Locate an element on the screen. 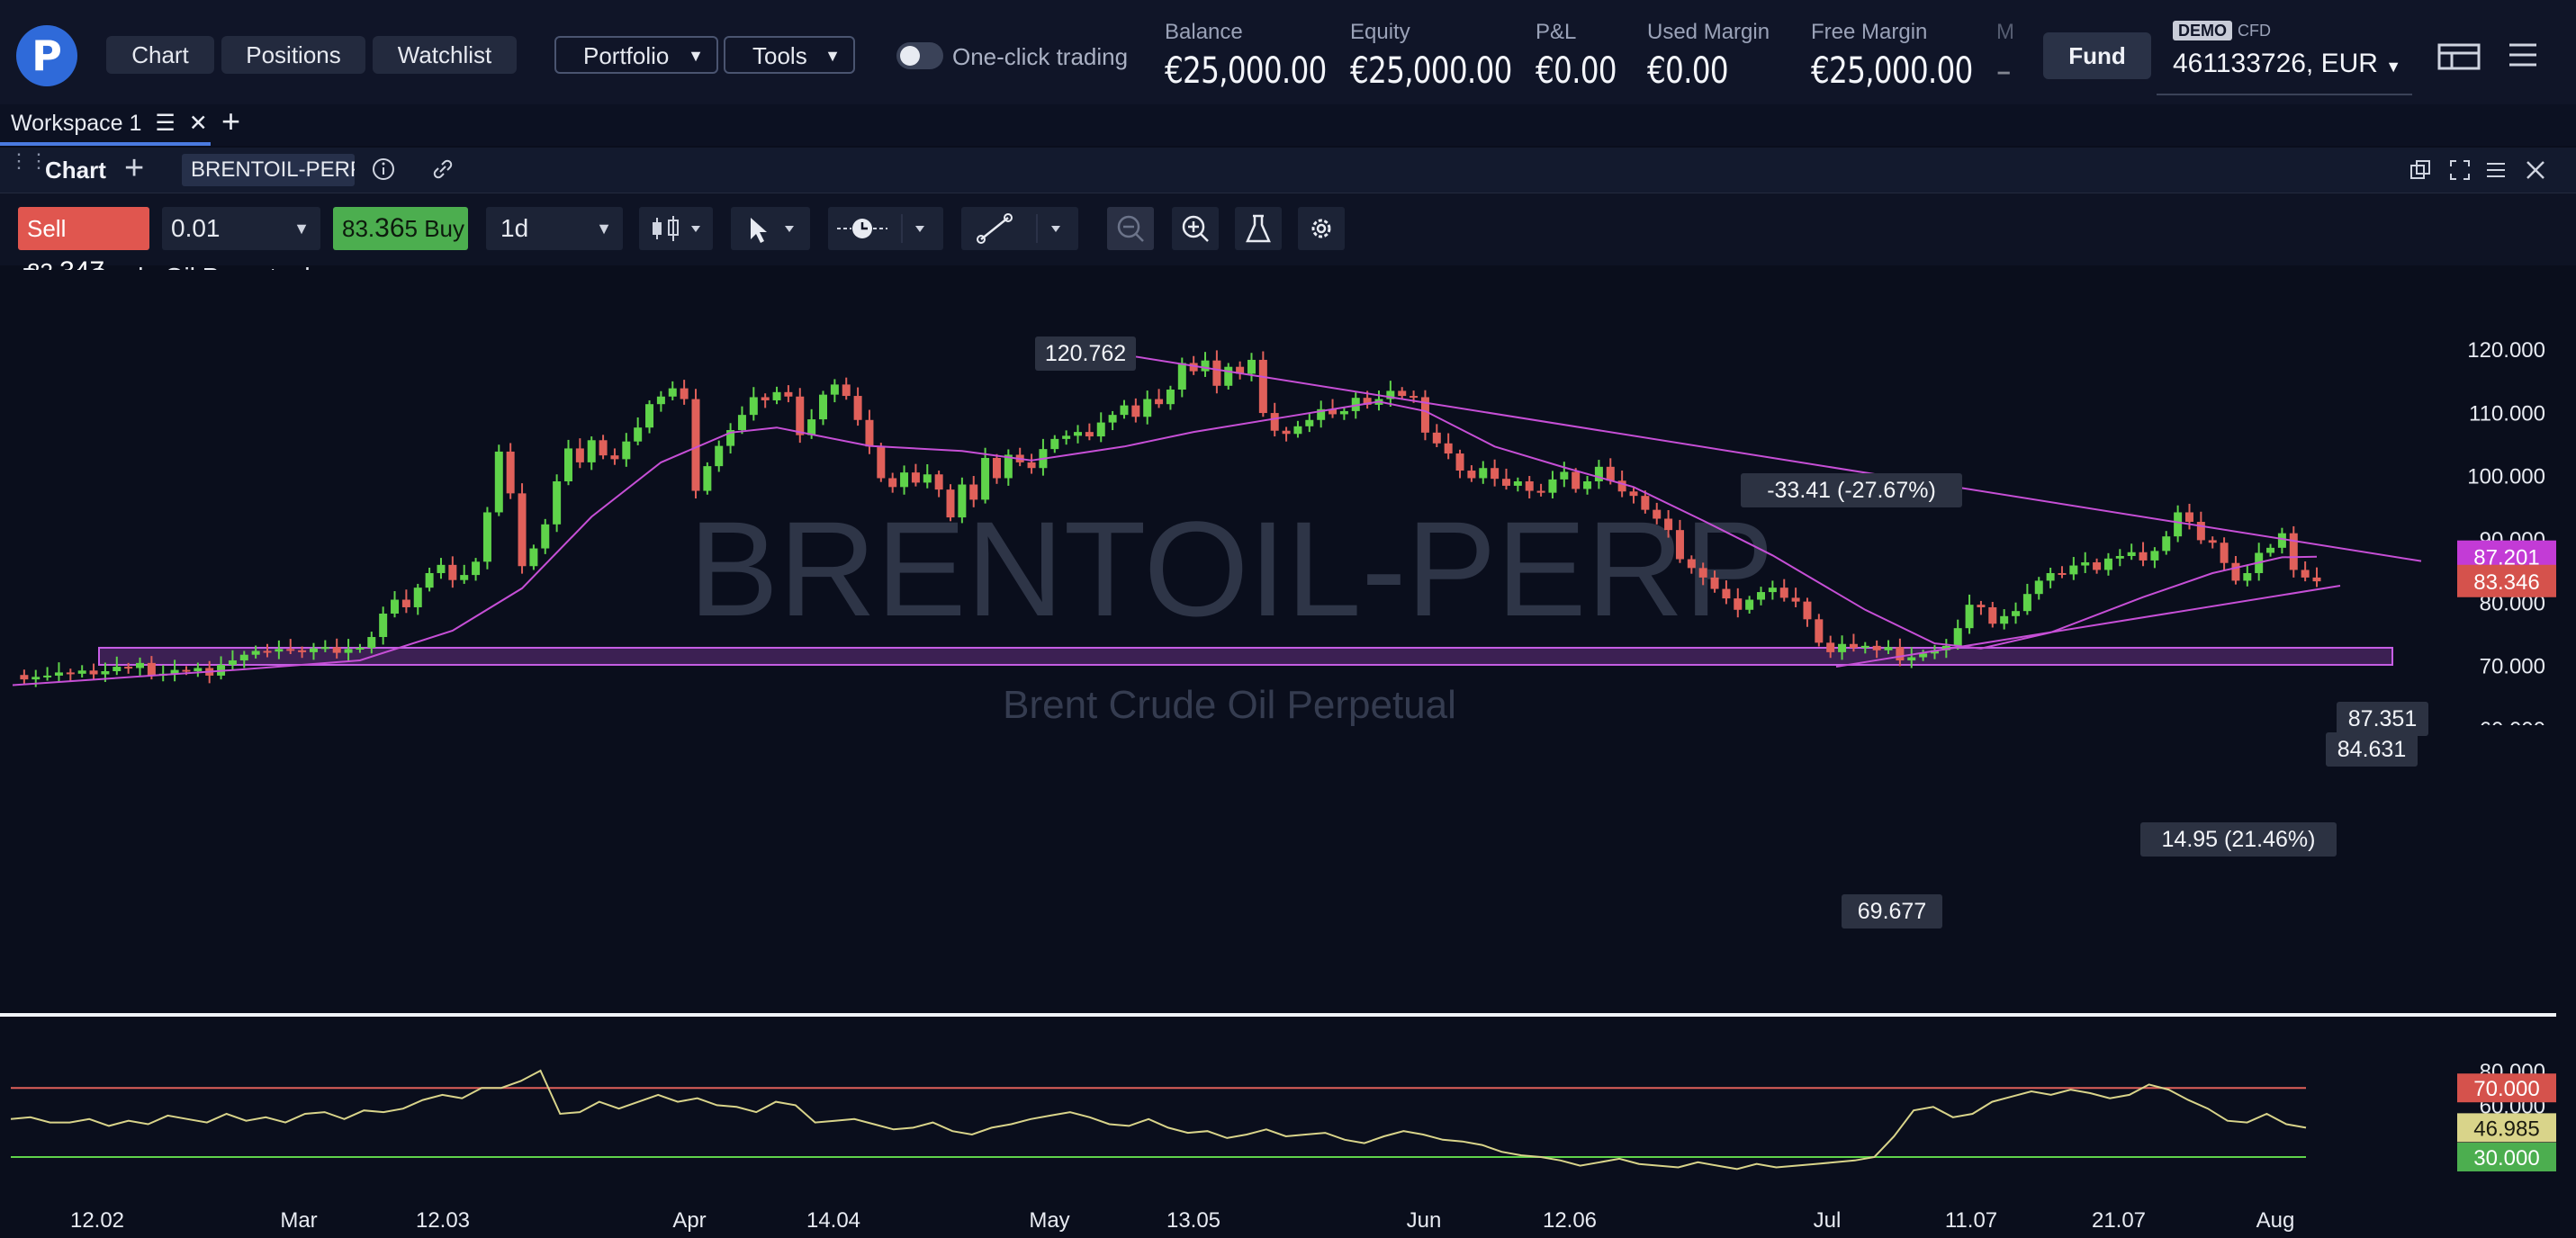 This screenshot has height=1238, width=2576. layout-icon is located at coordinates (2459, 56).